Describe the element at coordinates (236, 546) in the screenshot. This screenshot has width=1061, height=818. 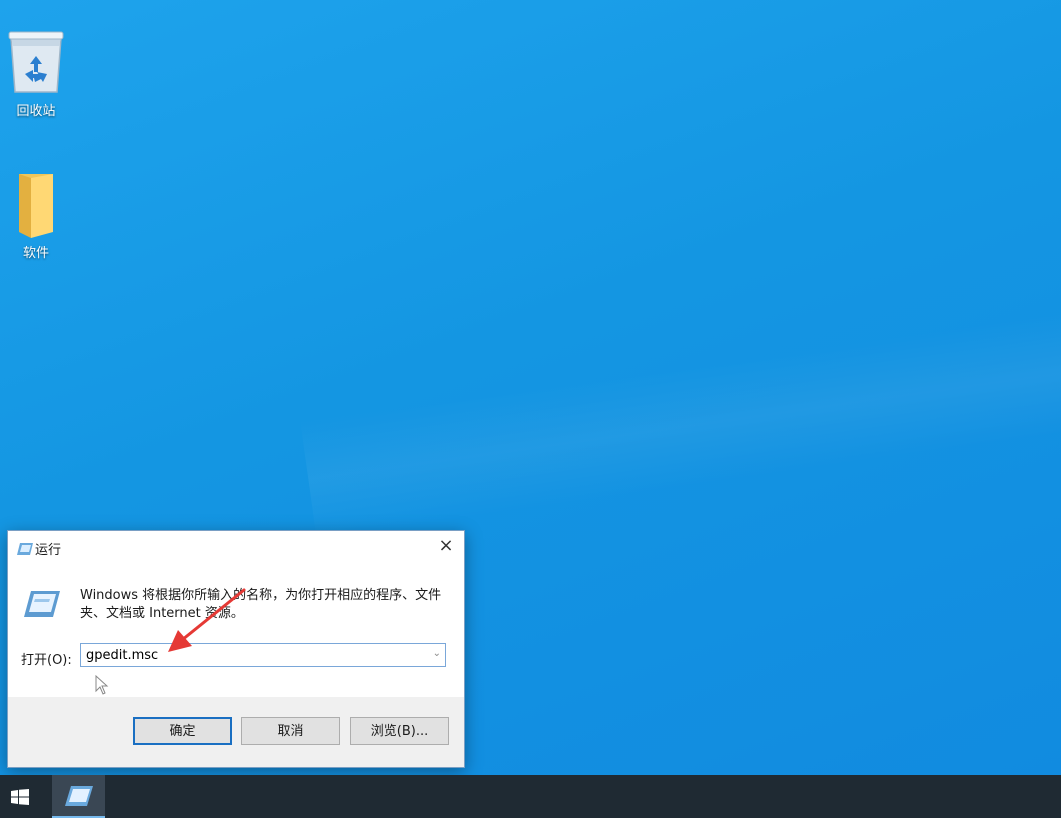
I see `dialog-titlebar: 运行 ×` at that location.